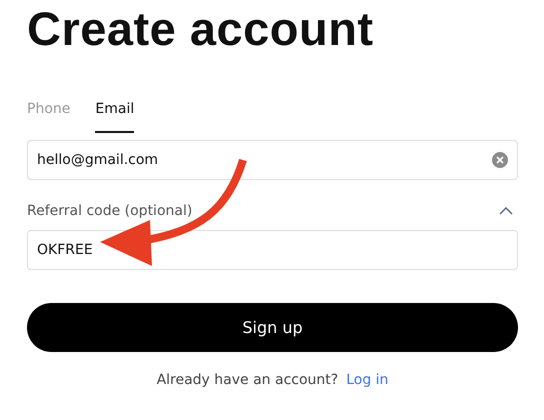 The image size is (544, 420). I want to click on sign-up-button: Sign up, so click(272, 327).